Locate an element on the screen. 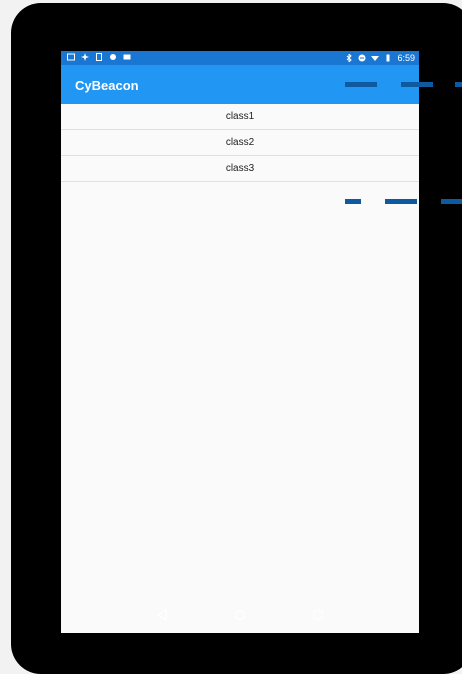 This screenshot has height=674, width=462. list-item: class3 is located at coordinates (240, 169).